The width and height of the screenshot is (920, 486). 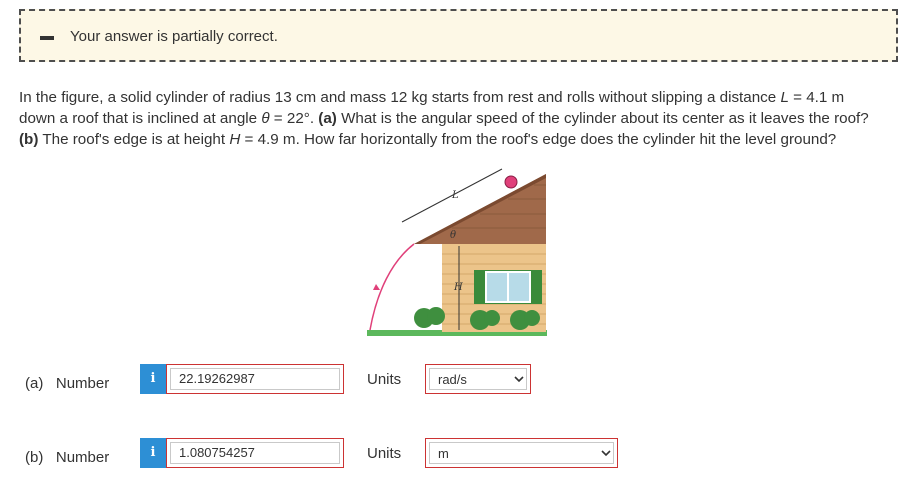 I want to click on units-select-a: rad/s, so click(x=478, y=379).